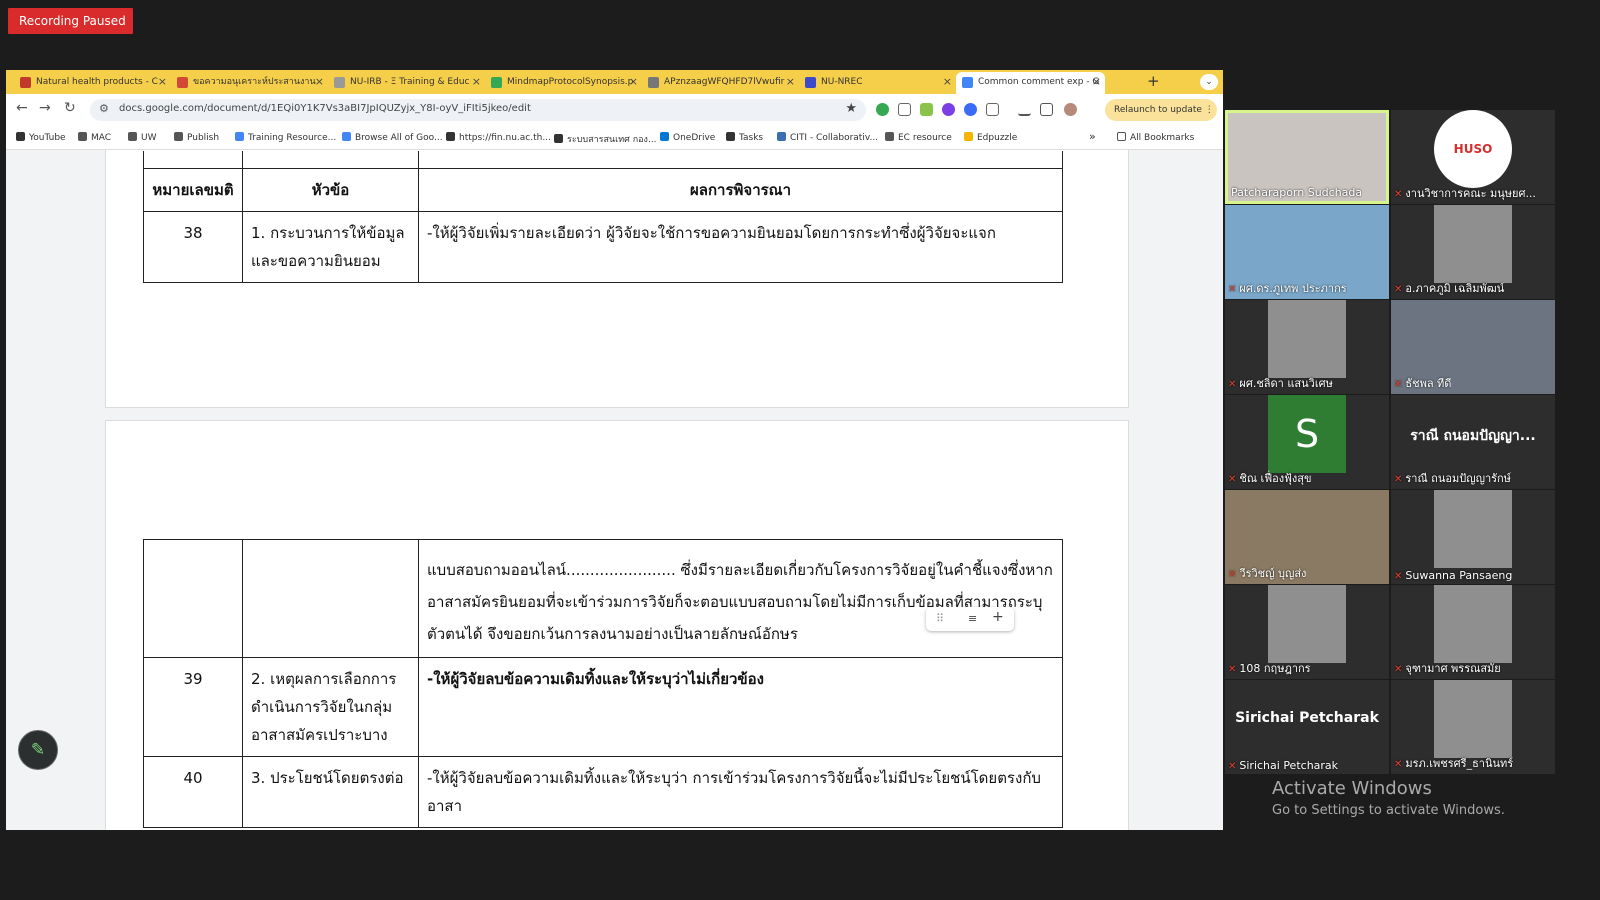 Image resolution: width=1600 pixels, height=900 pixels. What do you see at coordinates (45, 108) in the screenshot?
I see `forward-icon: →` at bounding box center [45, 108].